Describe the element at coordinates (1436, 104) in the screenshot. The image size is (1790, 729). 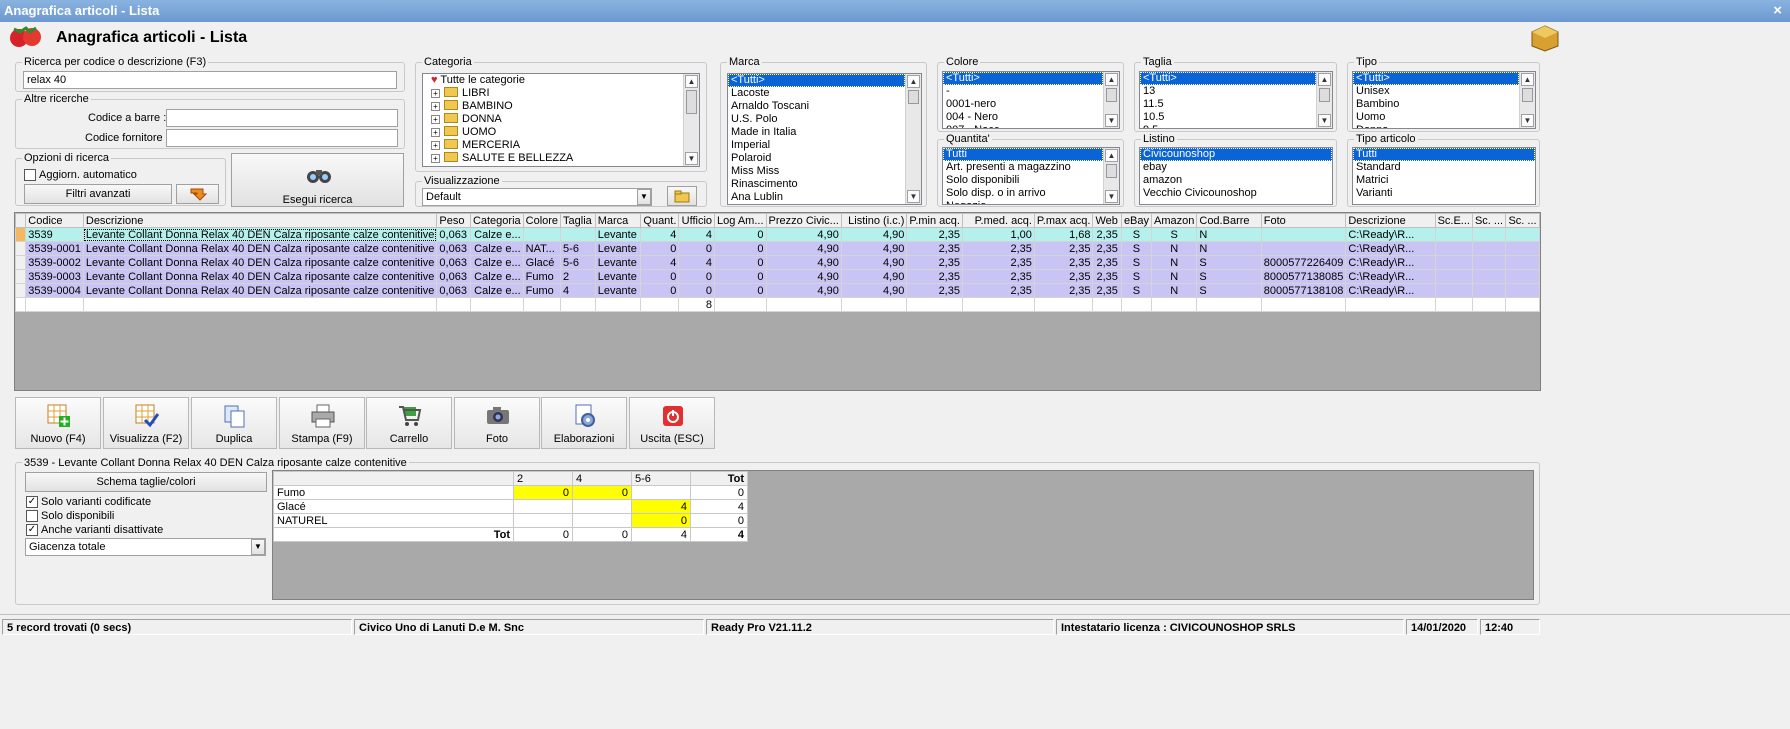
I see `list-item: Bambino` at that location.